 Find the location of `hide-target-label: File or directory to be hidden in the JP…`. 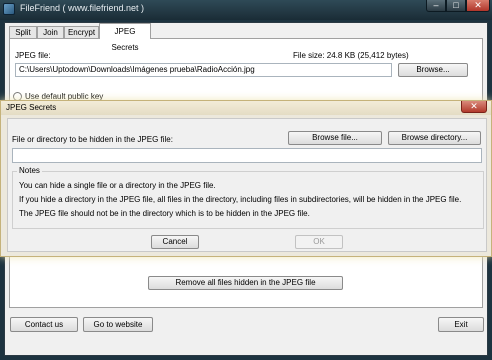

hide-target-label: File or directory to be hidden in the JP… is located at coordinates (92, 139).